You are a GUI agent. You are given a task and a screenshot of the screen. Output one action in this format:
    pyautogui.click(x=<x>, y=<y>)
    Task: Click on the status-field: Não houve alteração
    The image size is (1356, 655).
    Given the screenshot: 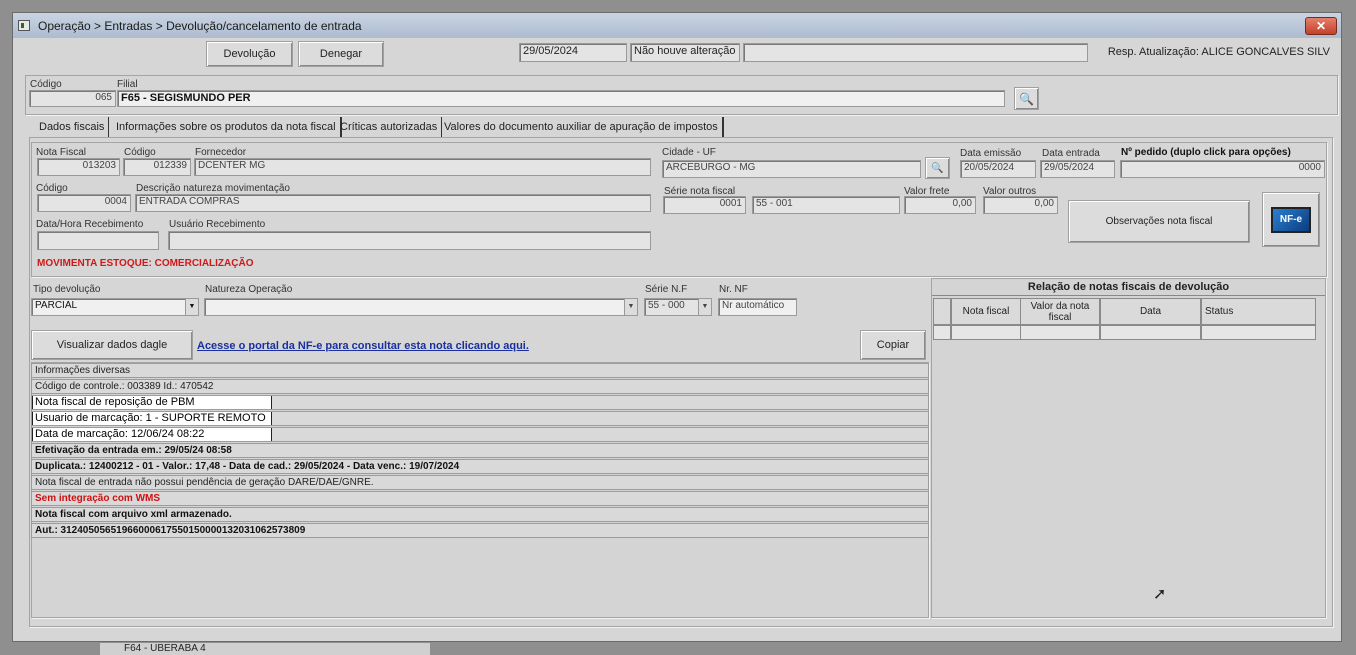 What is the action you would take?
    pyautogui.click(x=685, y=52)
    